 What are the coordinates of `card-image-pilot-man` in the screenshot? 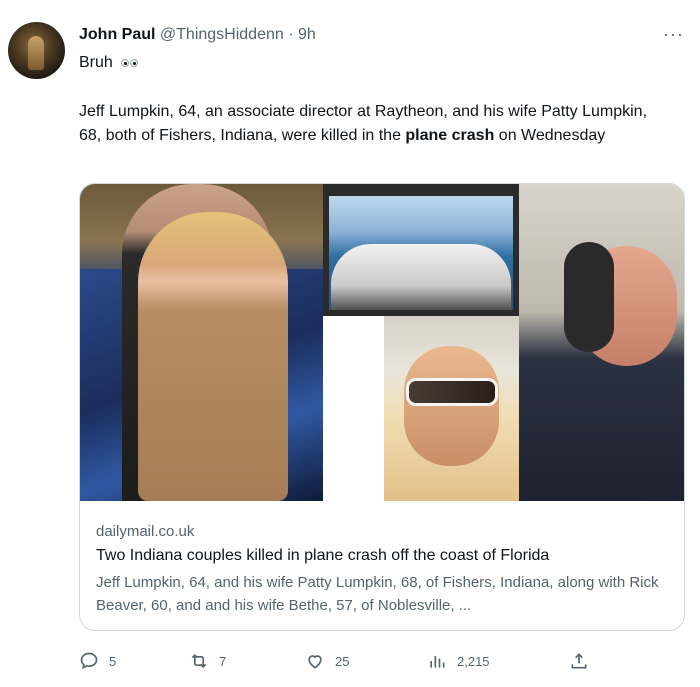 It's located at (601, 342).